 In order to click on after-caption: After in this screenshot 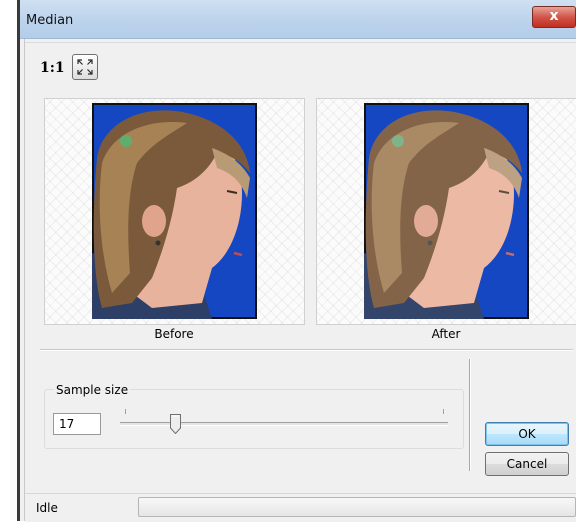, I will do `click(446, 334)`.